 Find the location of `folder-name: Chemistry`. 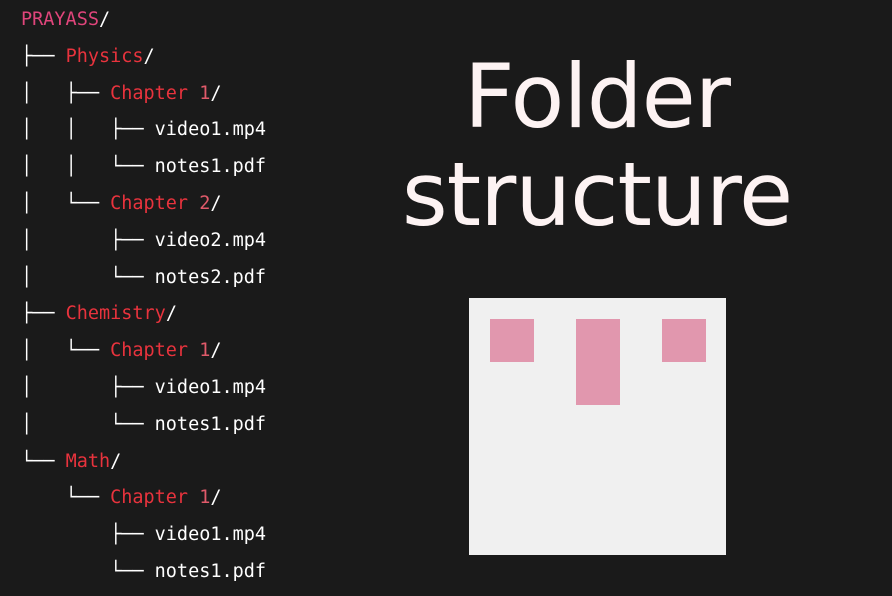

folder-name: Chemistry is located at coordinates (115, 314).